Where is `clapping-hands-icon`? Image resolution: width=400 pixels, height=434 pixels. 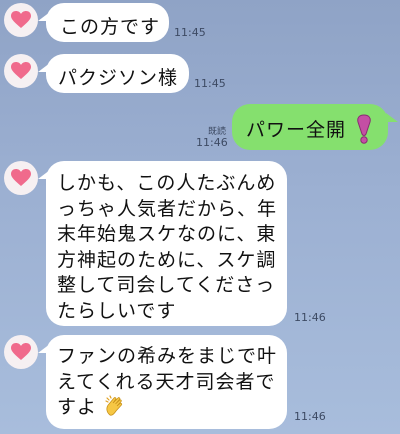 clapping-hands-icon is located at coordinates (114, 405).